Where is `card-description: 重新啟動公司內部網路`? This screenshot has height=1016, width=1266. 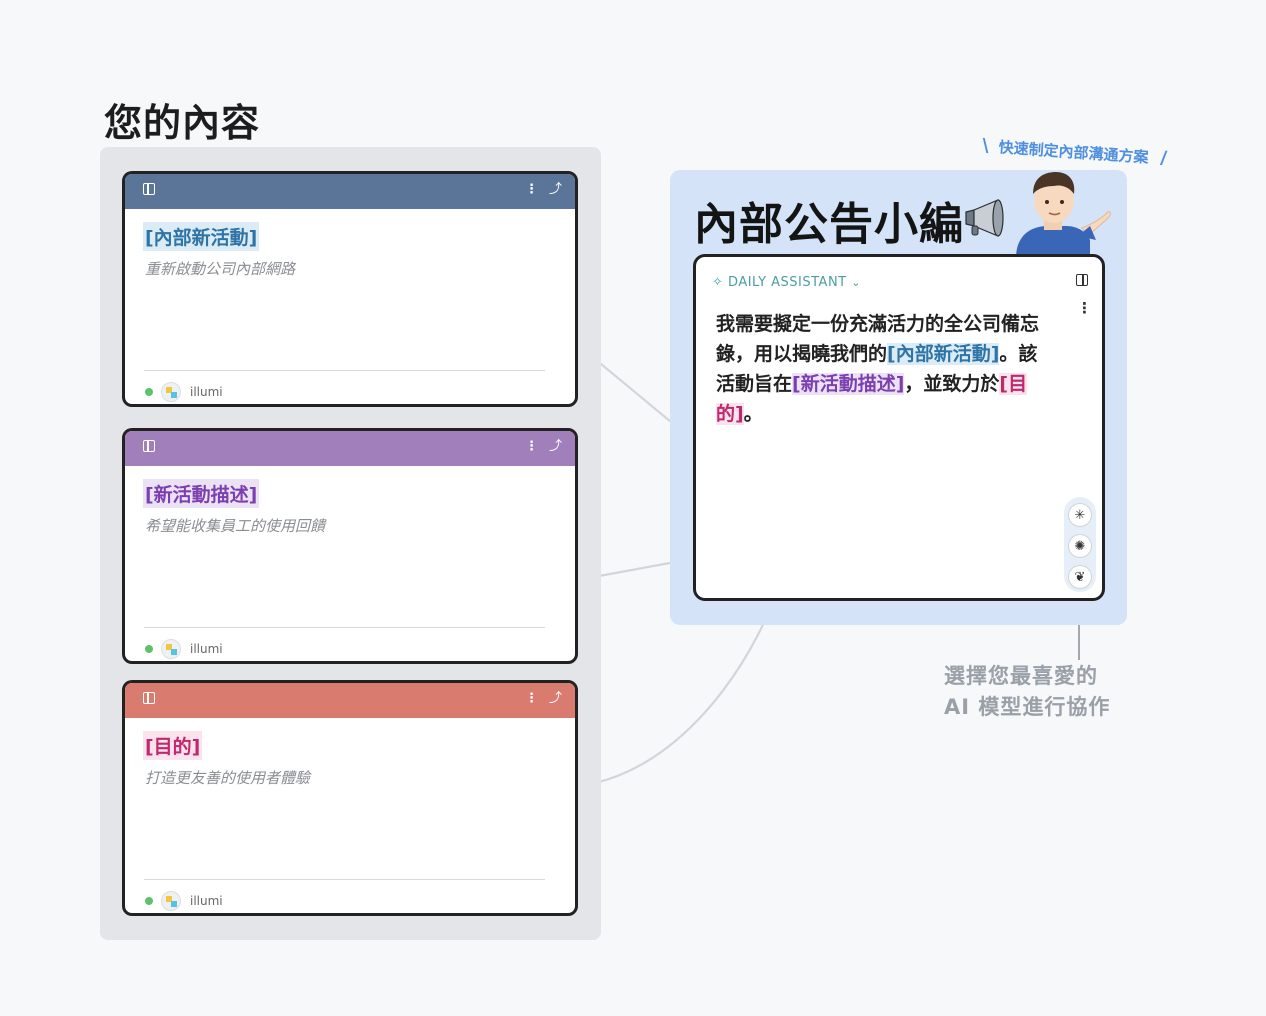 card-description: 重新啟動公司內部網路 is located at coordinates (220, 269).